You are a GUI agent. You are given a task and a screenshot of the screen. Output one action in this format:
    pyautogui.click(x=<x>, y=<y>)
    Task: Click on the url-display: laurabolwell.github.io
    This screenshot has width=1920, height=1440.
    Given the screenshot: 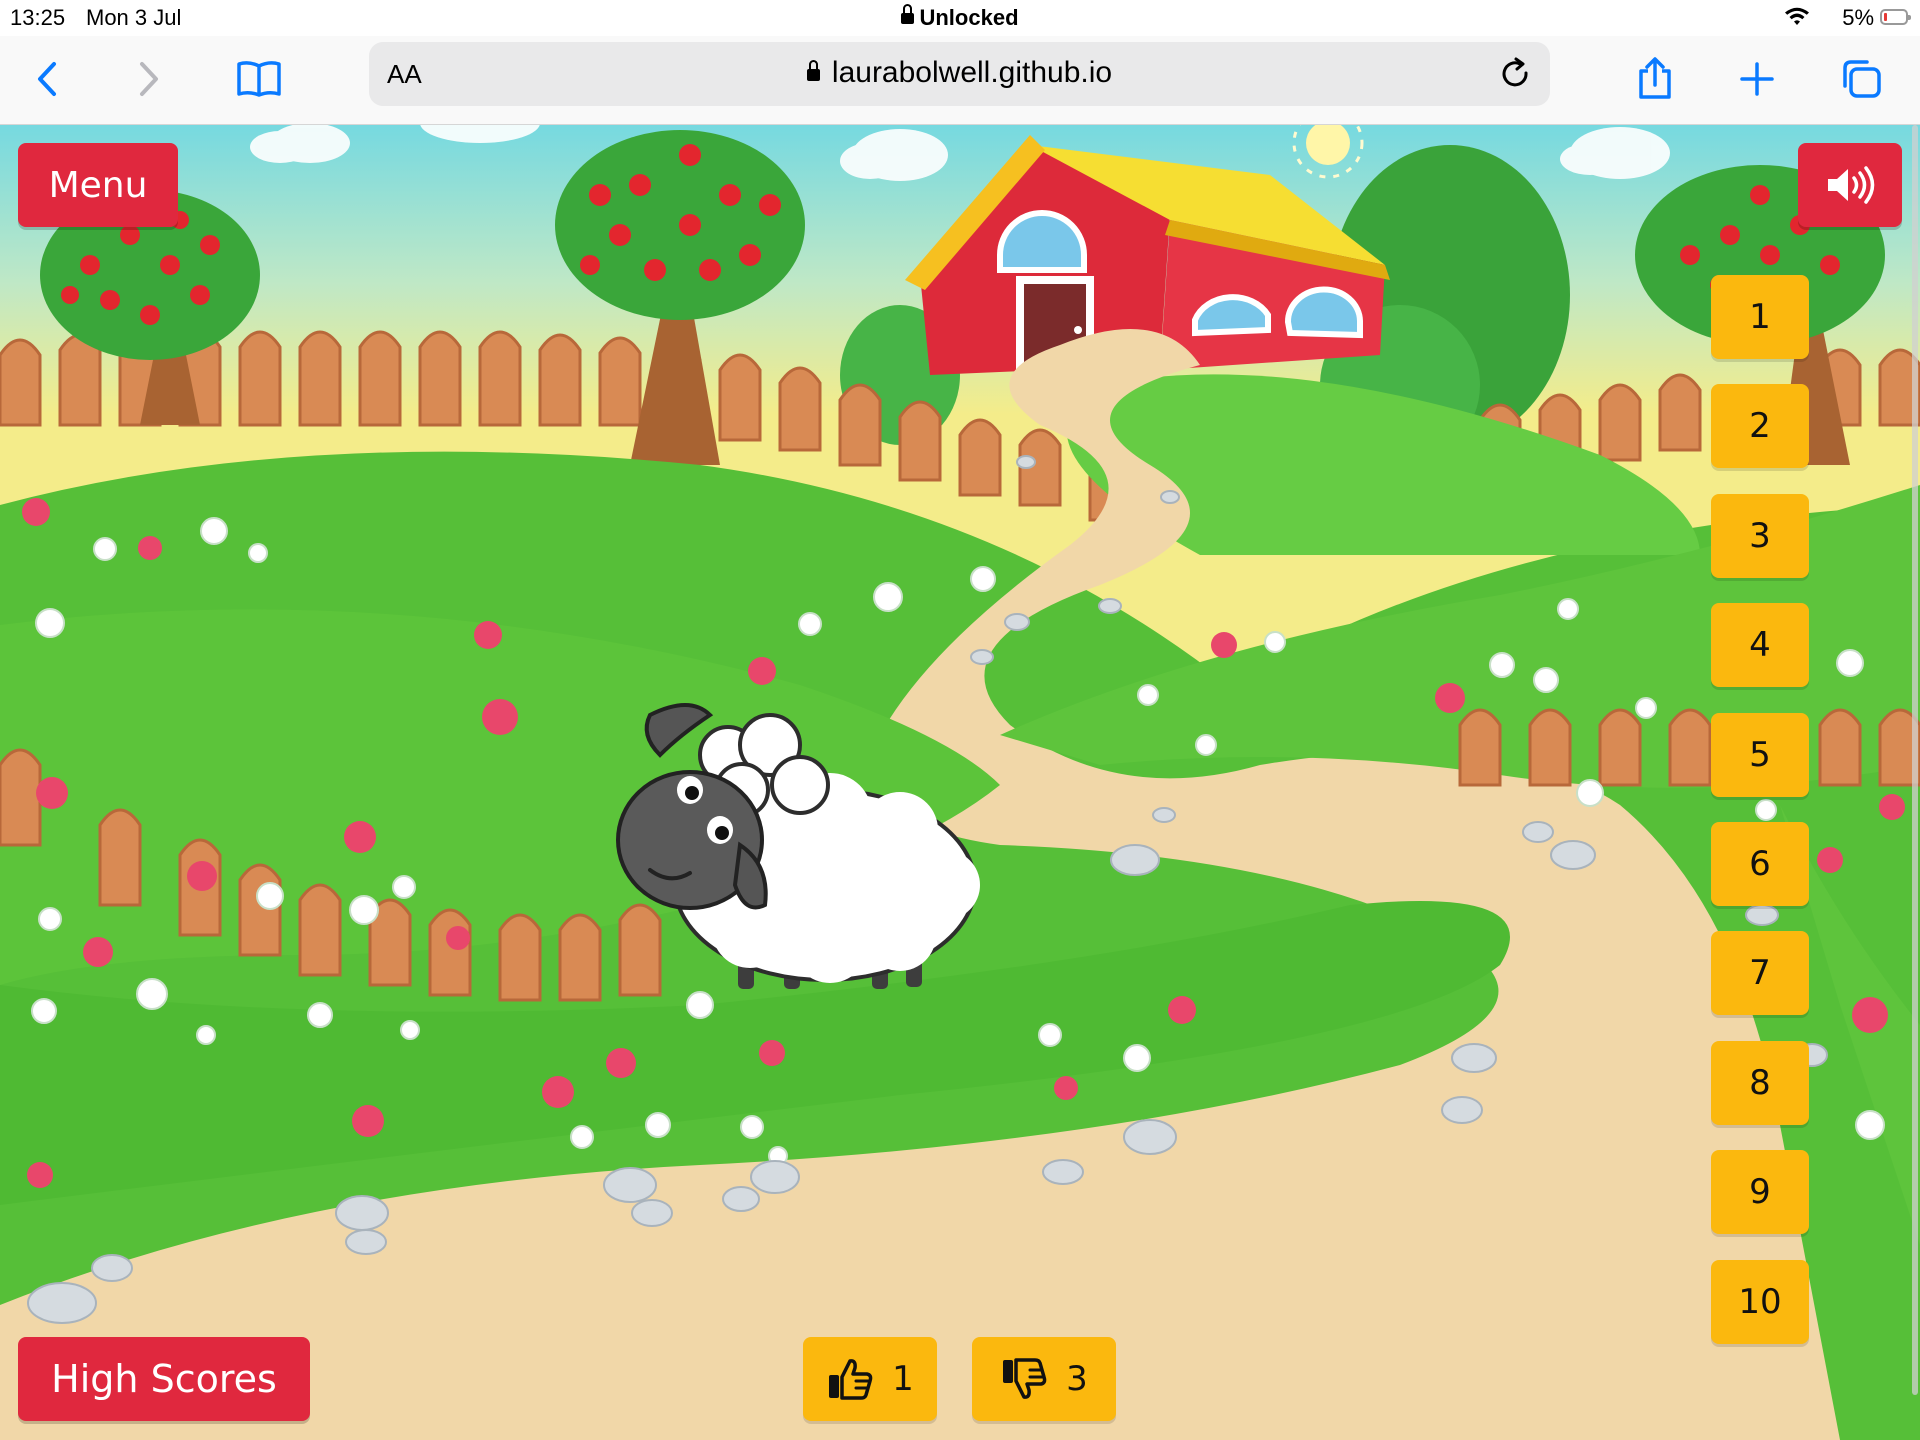 What is the action you would take?
    pyautogui.click(x=959, y=73)
    